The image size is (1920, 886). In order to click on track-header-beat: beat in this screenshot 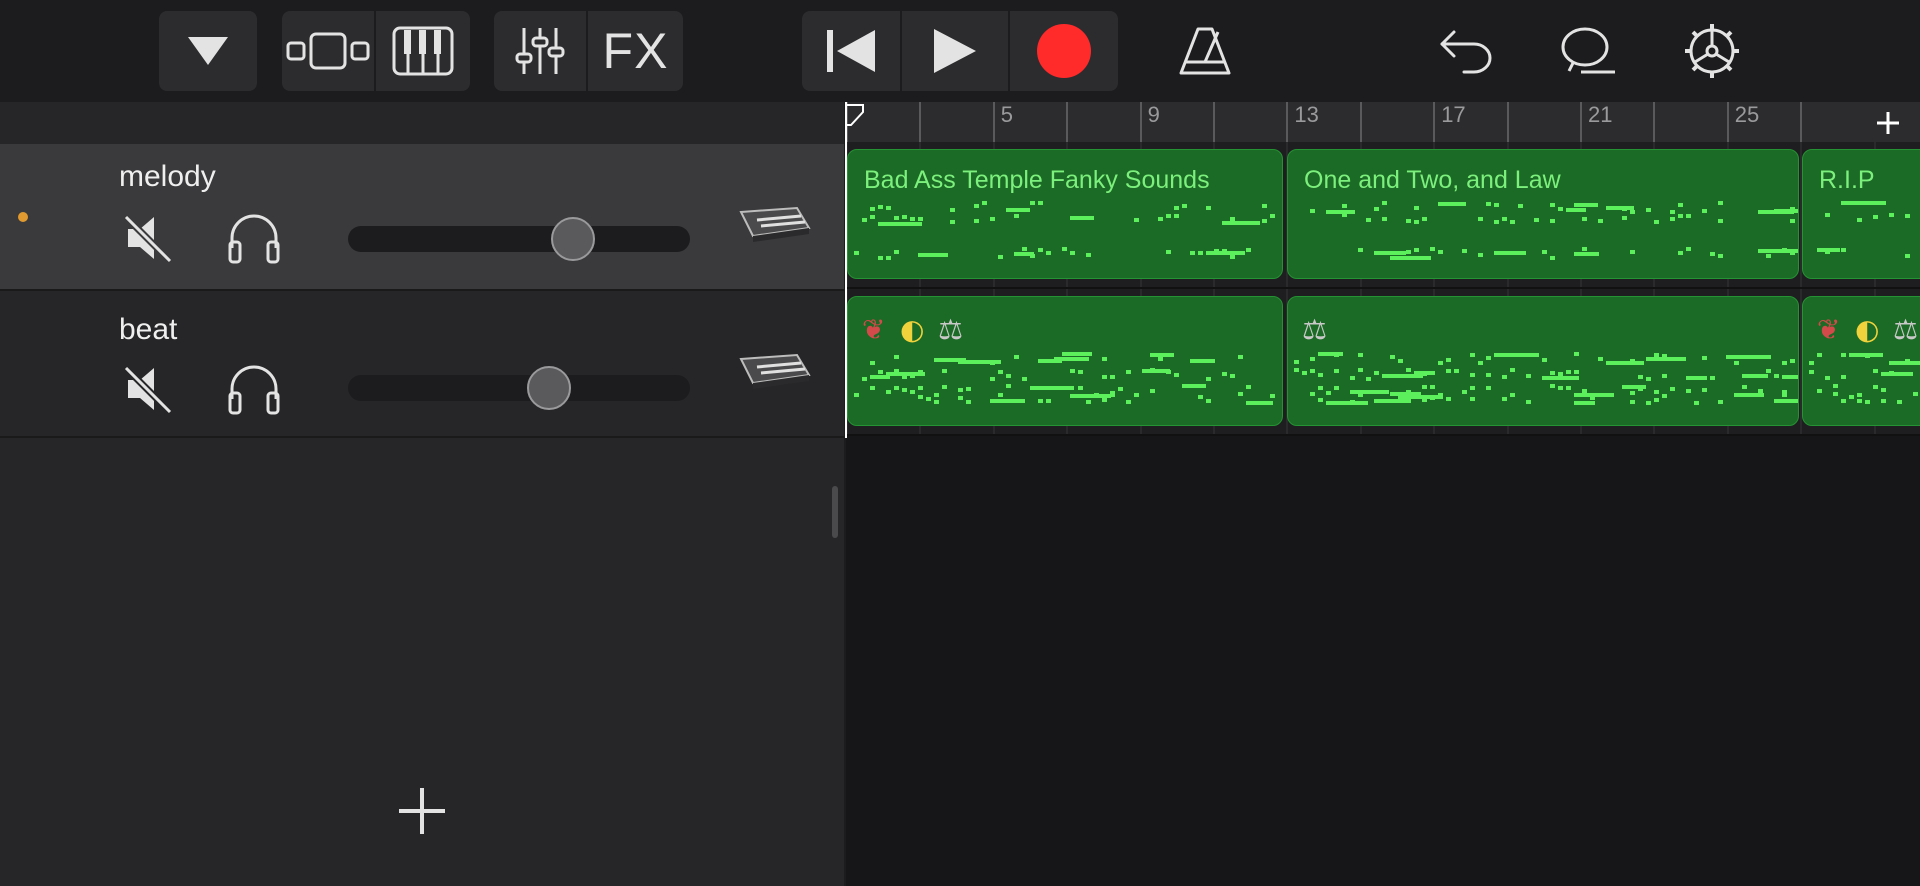, I will do `click(422, 364)`.